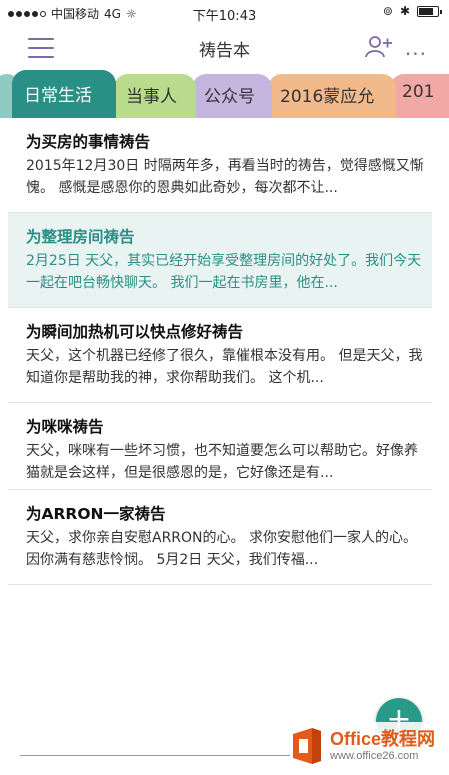  I want to click on status-bar: 中国移动 4G ☼ 下午10:43 ⊚ ✱, so click(224, 13).